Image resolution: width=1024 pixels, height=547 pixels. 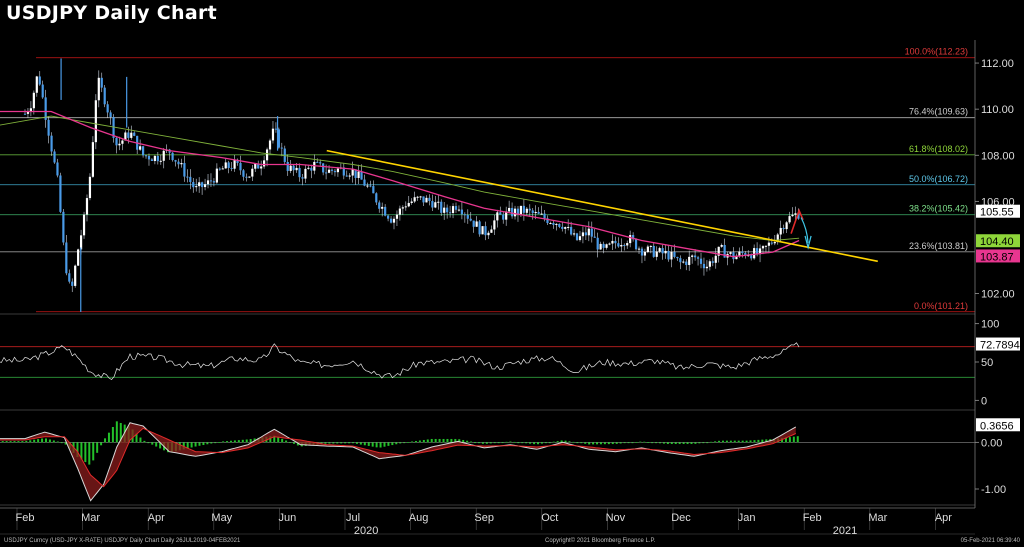 What do you see at coordinates (747, 518) in the screenshot?
I see `x-tick-label: Jan` at bounding box center [747, 518].